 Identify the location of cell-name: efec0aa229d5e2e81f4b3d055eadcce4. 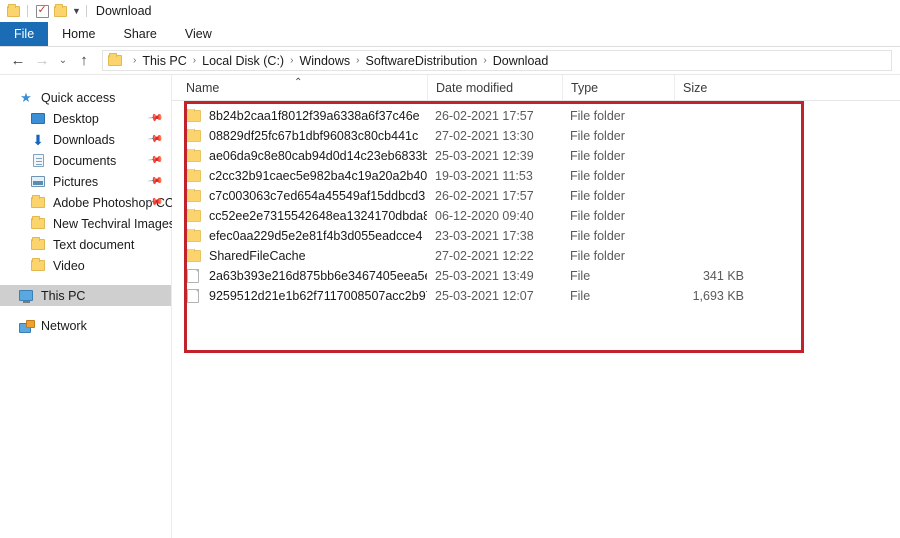
(299, 236).